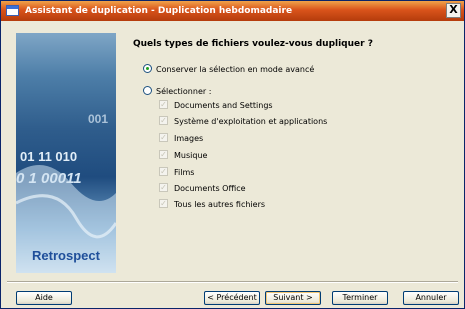 Image resolution: width=465 pixels, height=309 pixels. Describe the element at coordinates (235, 69) in the screenshot. I see `radio-keep-advanced-label: Conserver la sélection en mode avancé` at that location.